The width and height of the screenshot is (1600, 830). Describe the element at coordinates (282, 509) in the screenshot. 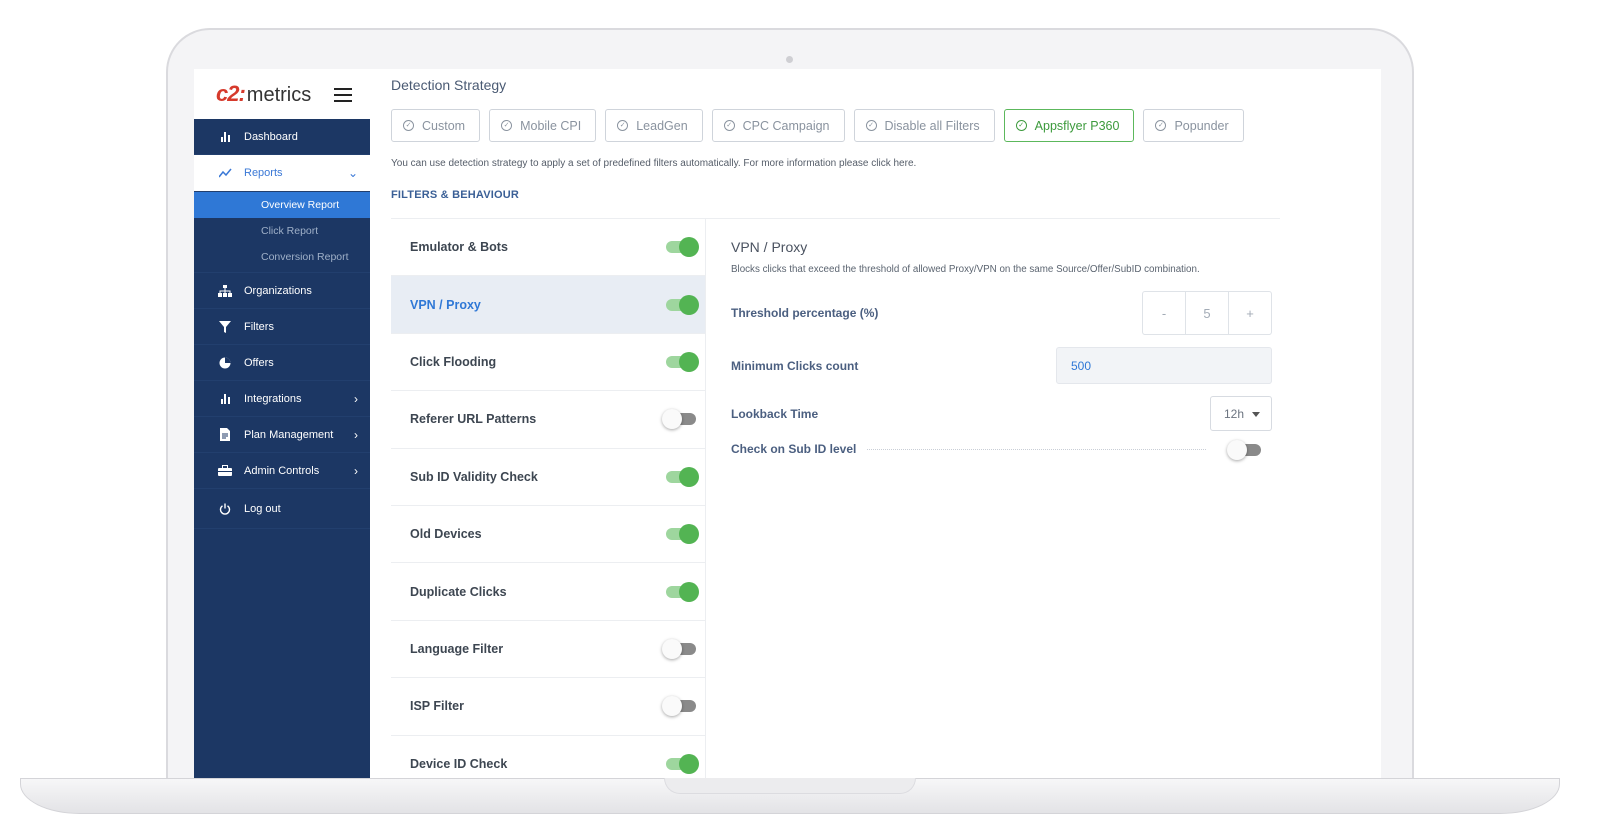

I see `sidebar-item-logout: Log out` at that location.